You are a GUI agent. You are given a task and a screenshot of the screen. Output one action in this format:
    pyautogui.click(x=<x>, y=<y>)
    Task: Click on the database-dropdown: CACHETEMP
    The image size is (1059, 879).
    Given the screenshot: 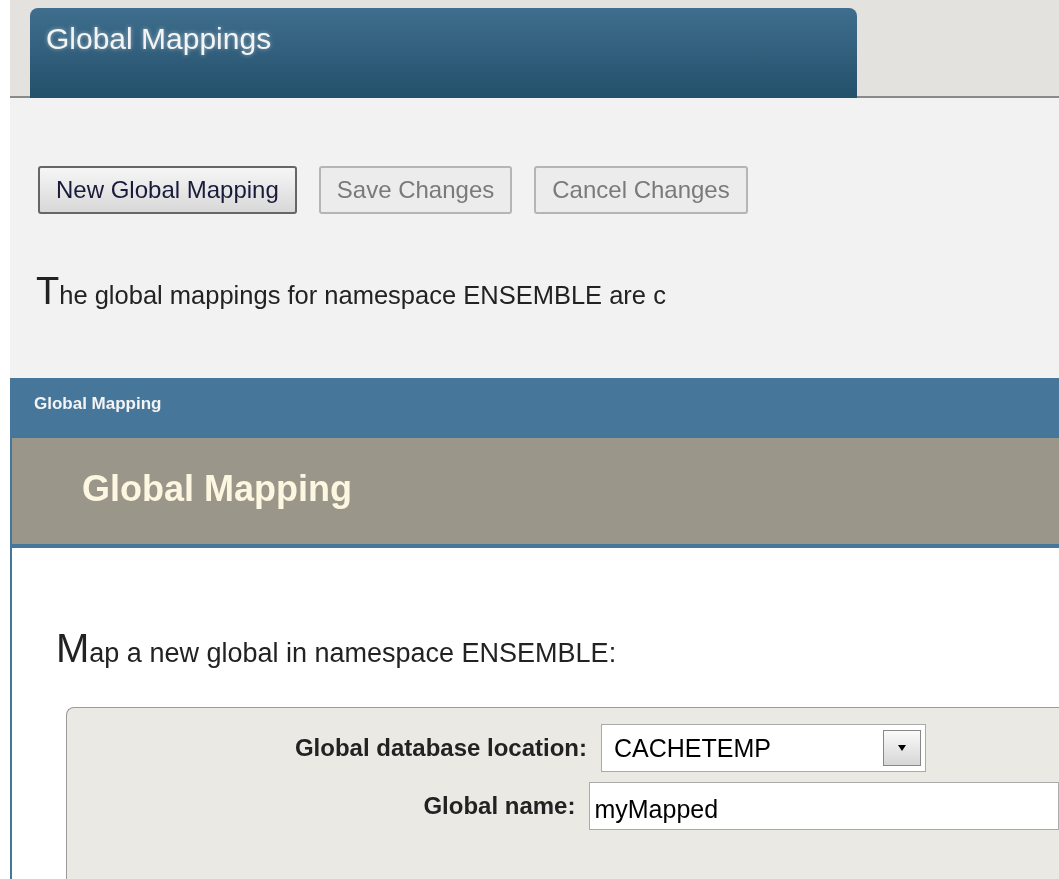 What is the action you would take?
    pyautogui.click(x=763, y=748)
    